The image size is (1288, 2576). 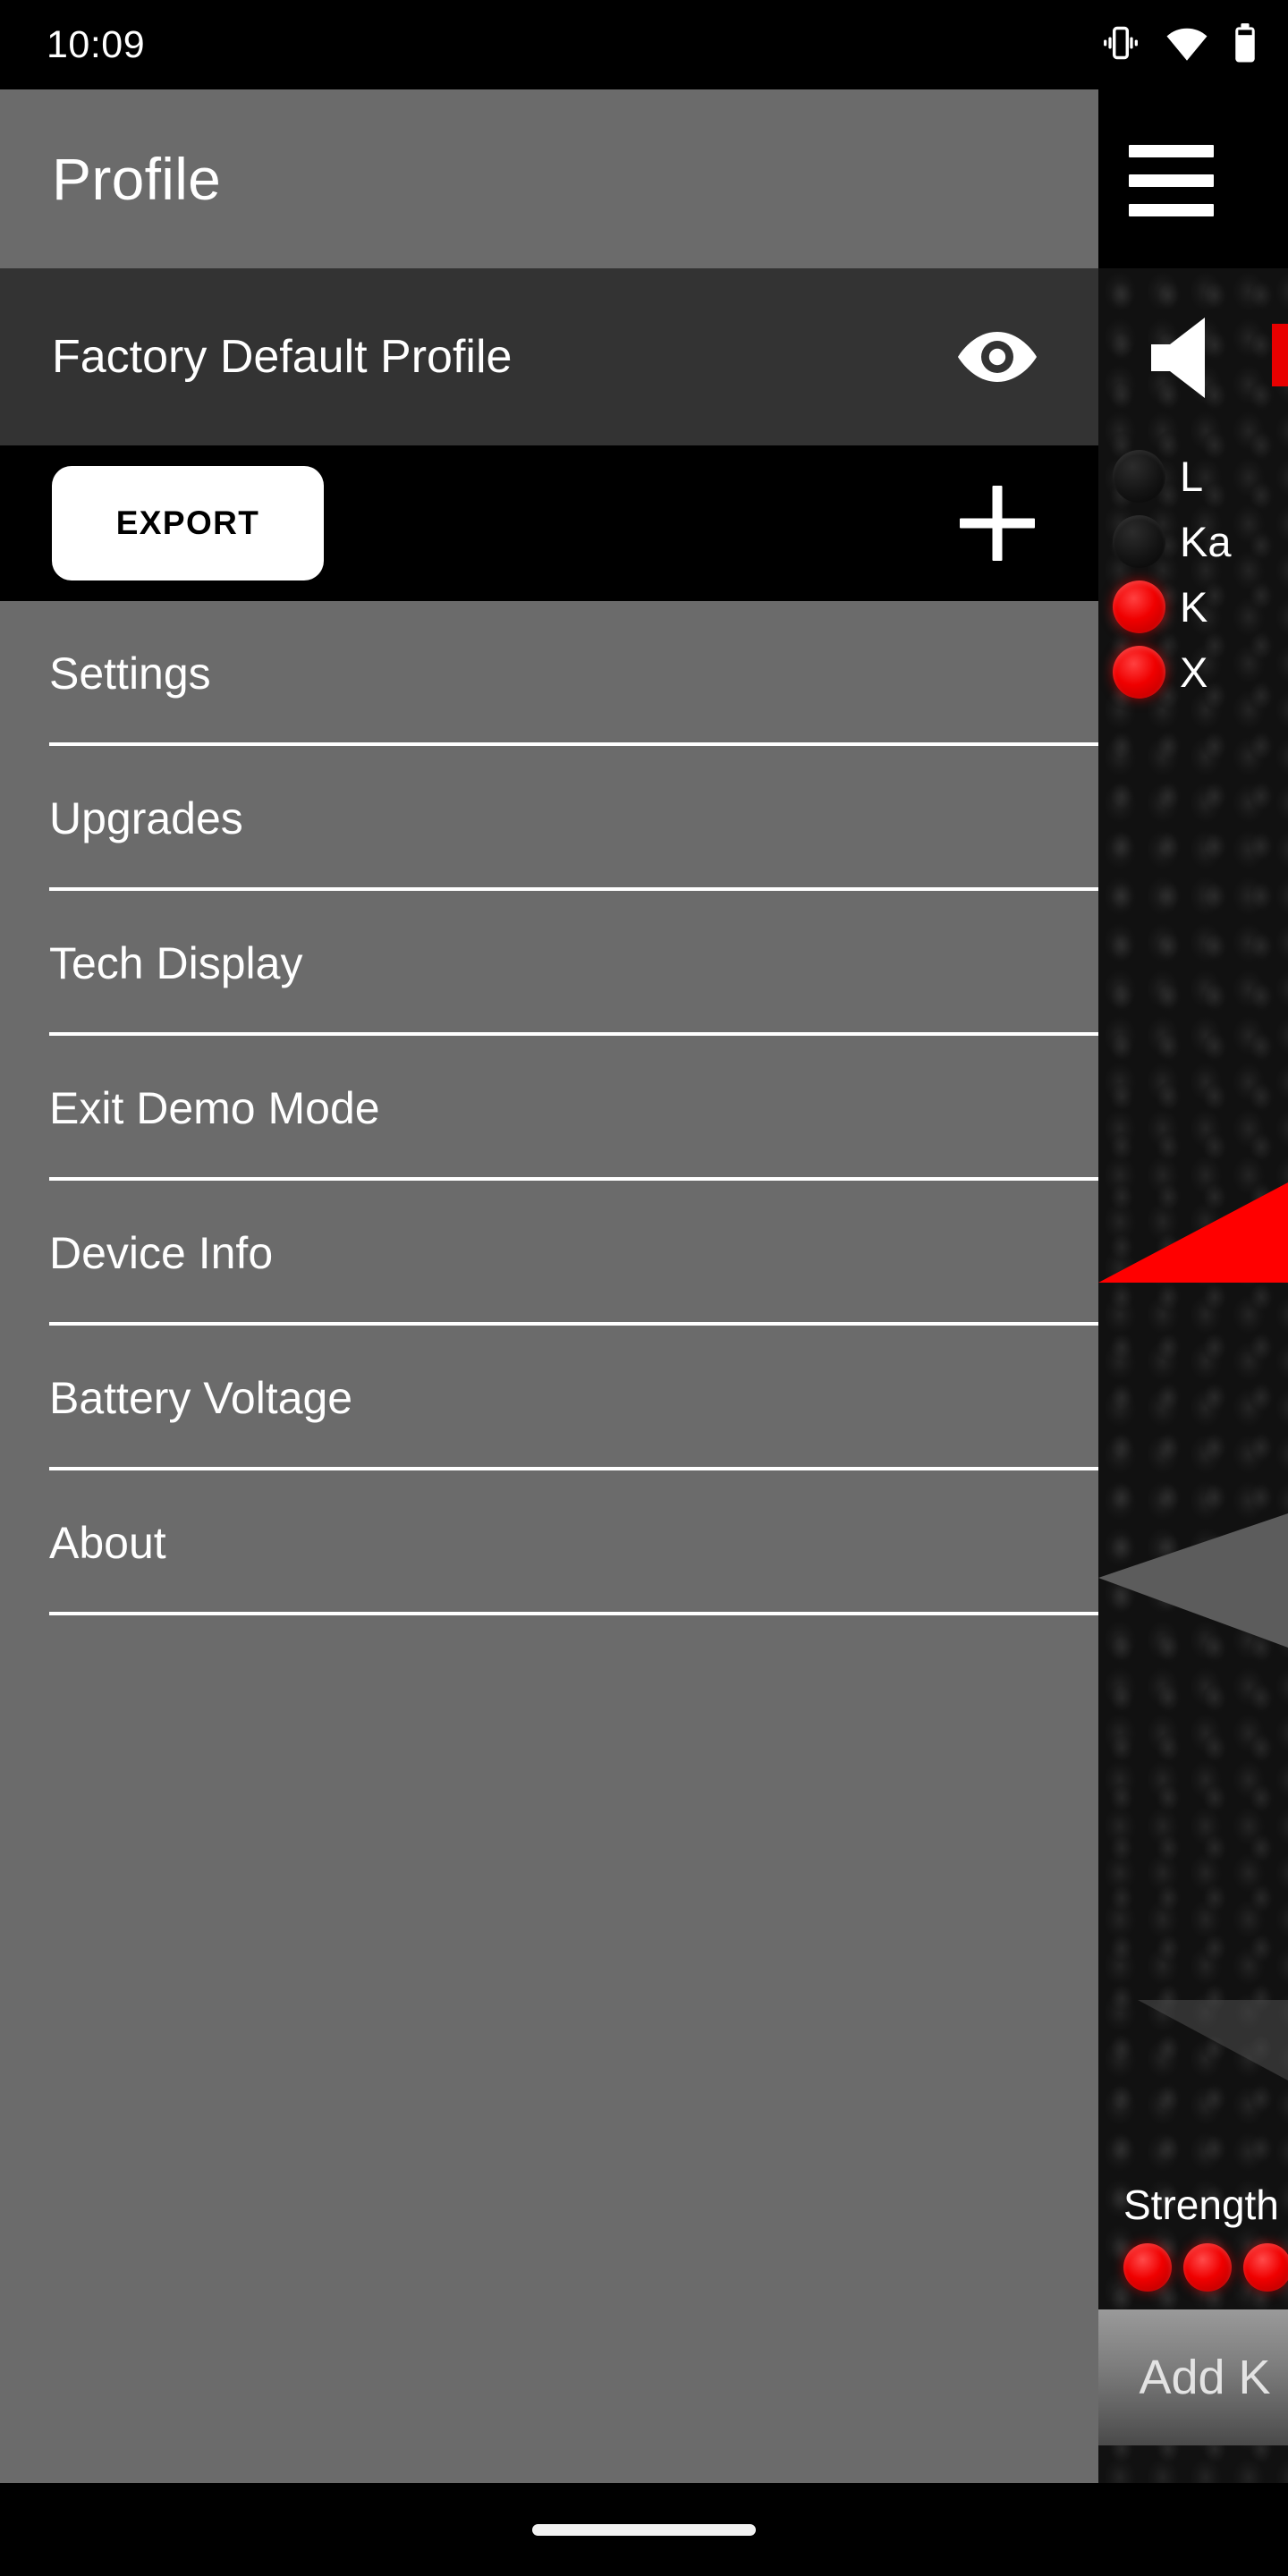 I want to click on strength-dot-row, so click(x=1193, y=2267).